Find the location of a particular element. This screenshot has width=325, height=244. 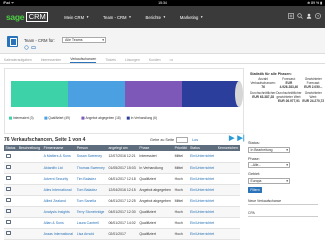

last-page-icon: ▶| is located at coordinates (240, 138).